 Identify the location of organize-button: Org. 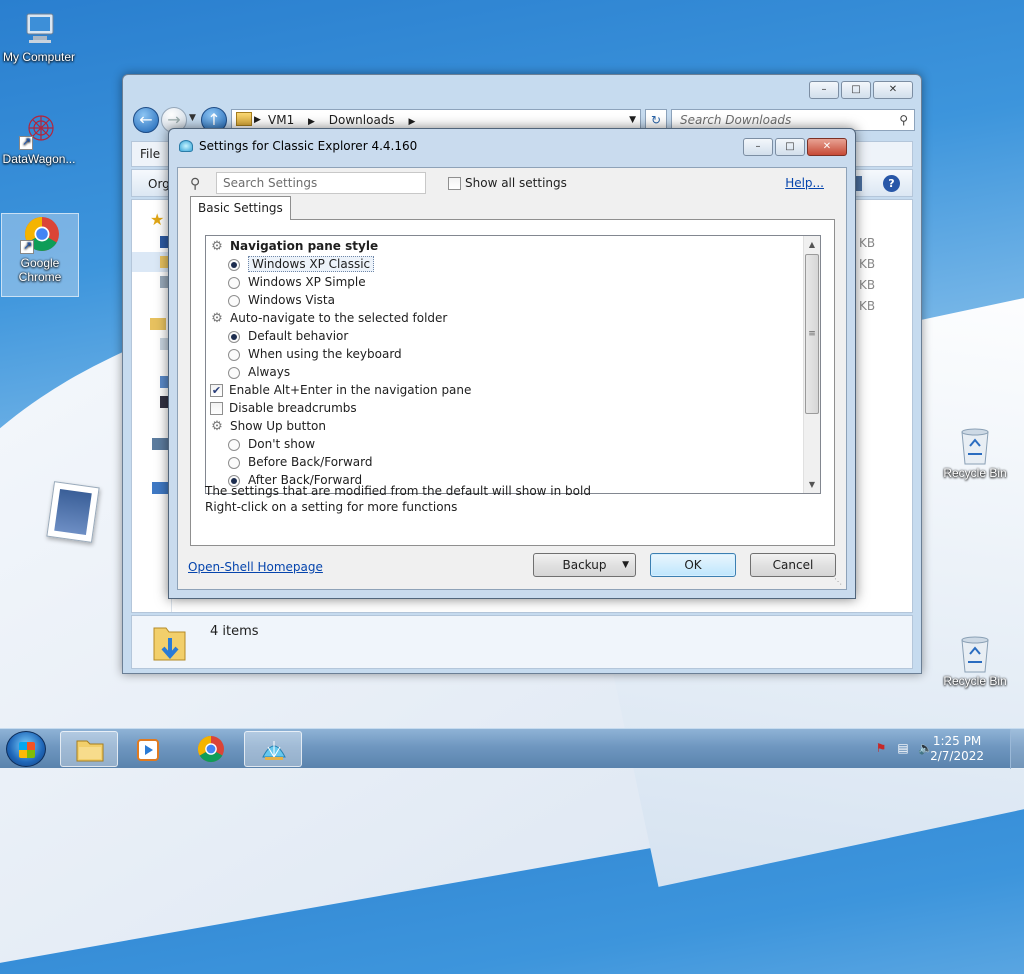
(159, 184).